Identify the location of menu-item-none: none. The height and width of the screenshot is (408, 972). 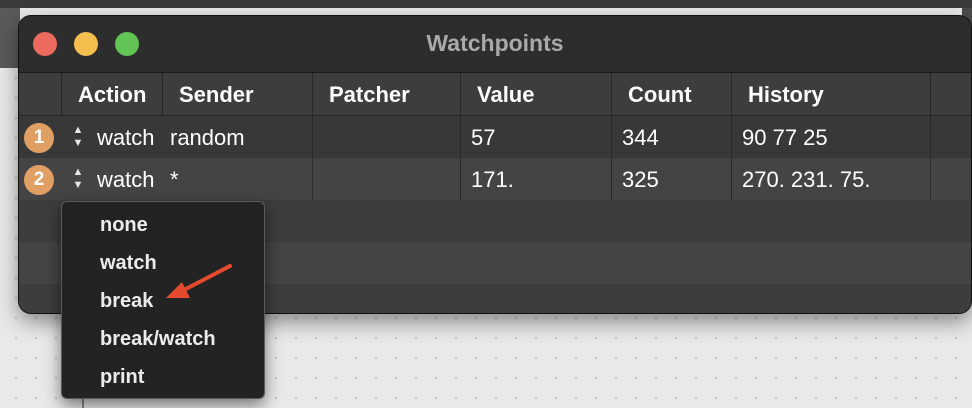
(124, 225).